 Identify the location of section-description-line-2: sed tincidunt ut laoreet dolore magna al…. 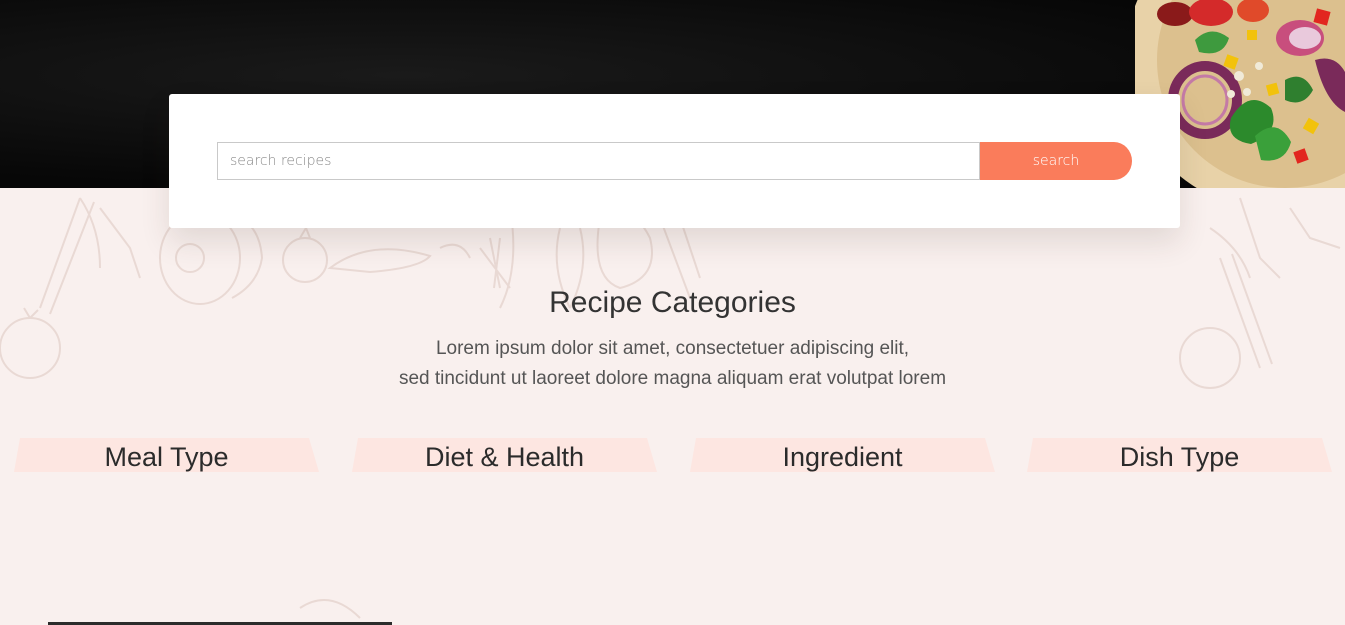
(672, 378).